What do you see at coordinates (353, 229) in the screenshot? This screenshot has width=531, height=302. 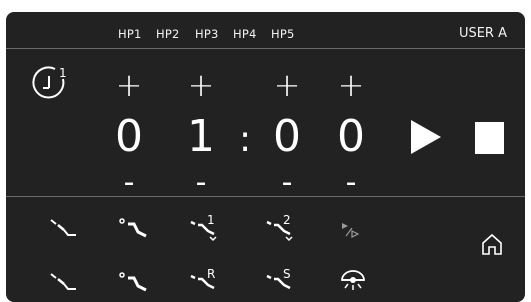 I see `forward-reverse-icon` at bounding box center [353, 229].